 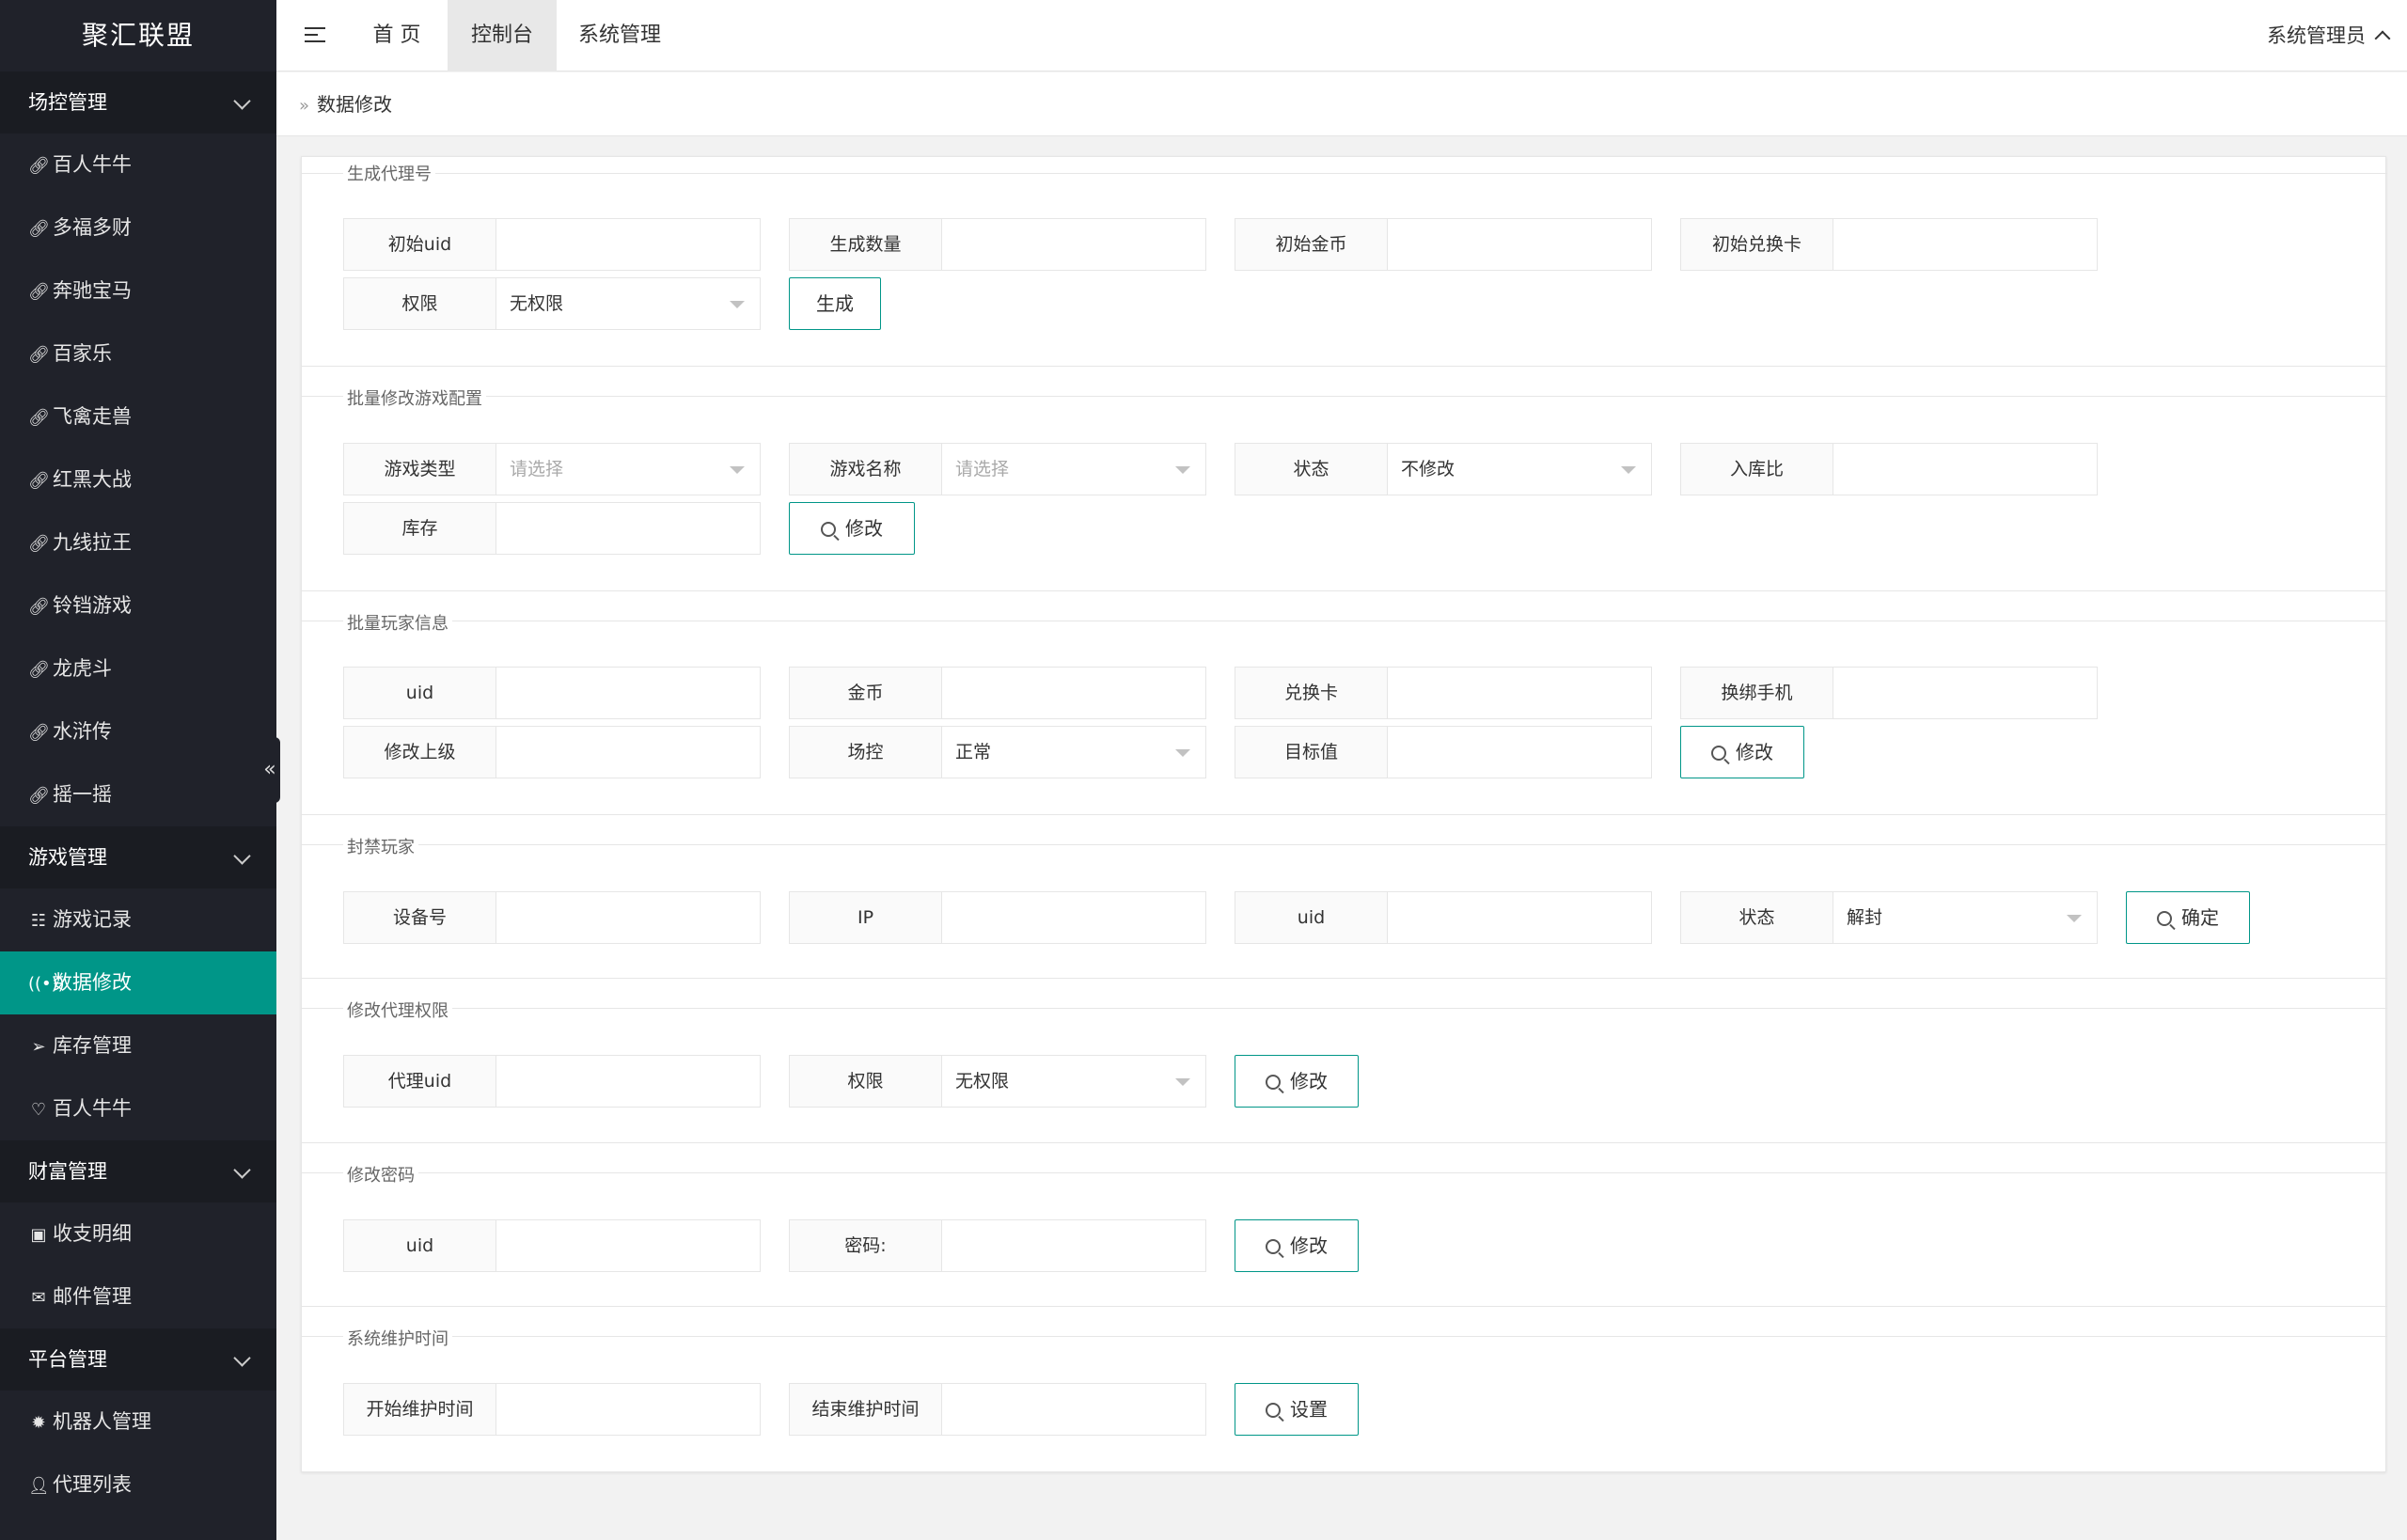 I want to click on sidebar-item-baccarat: 🔗︎ 百家乐, so click(x=138, y=353).